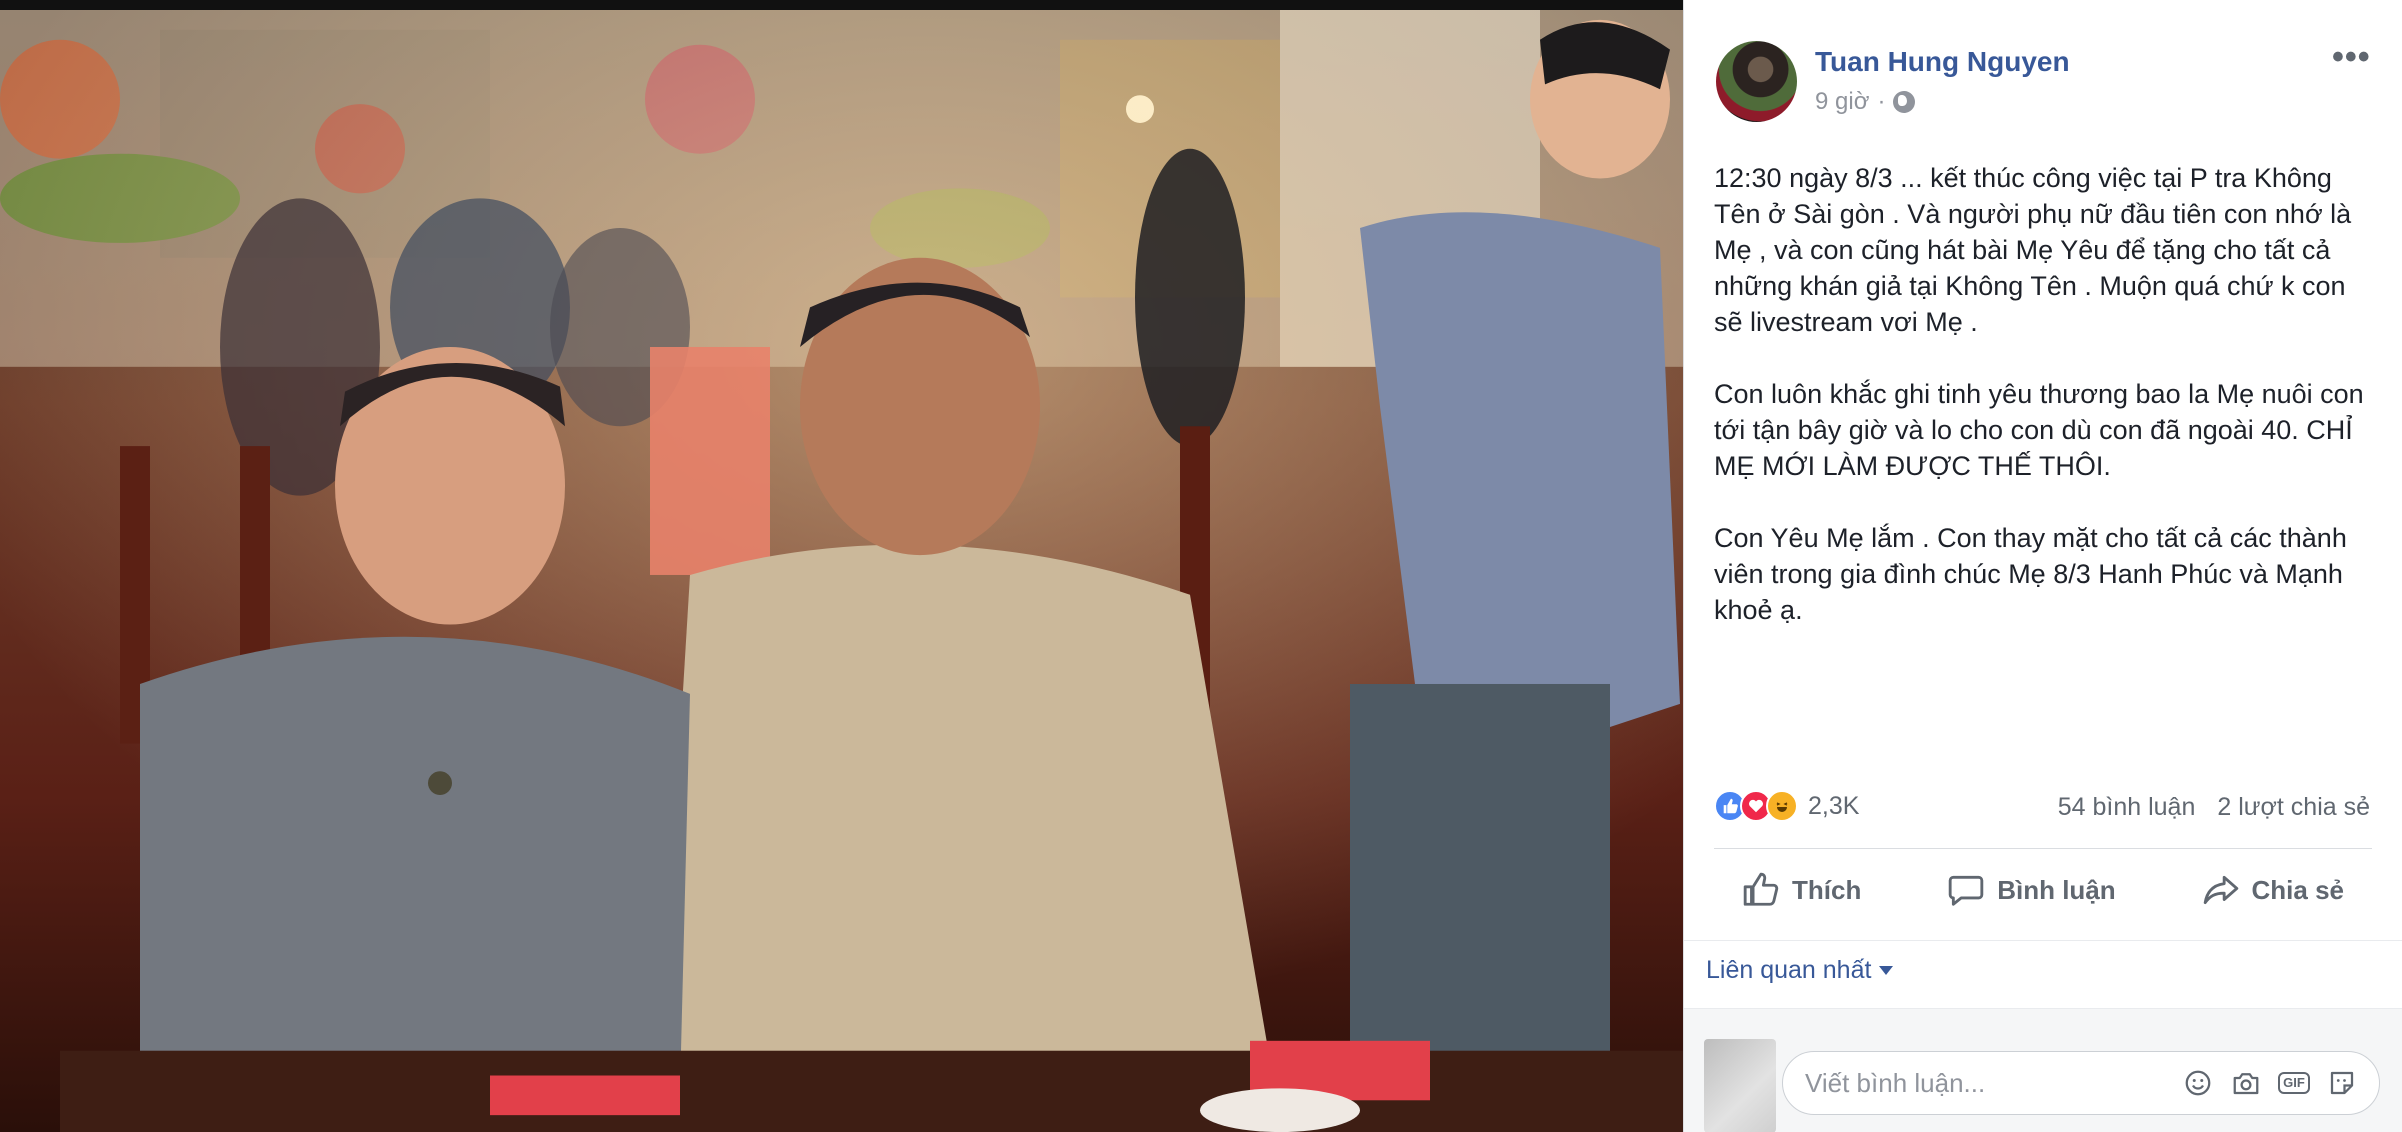 This screenshot has width=2402, height=1132. Describe the element at coordinates (2293, 807) in the screenshot. I see `shares-count: 2 lượt chia sẻ` at that location.